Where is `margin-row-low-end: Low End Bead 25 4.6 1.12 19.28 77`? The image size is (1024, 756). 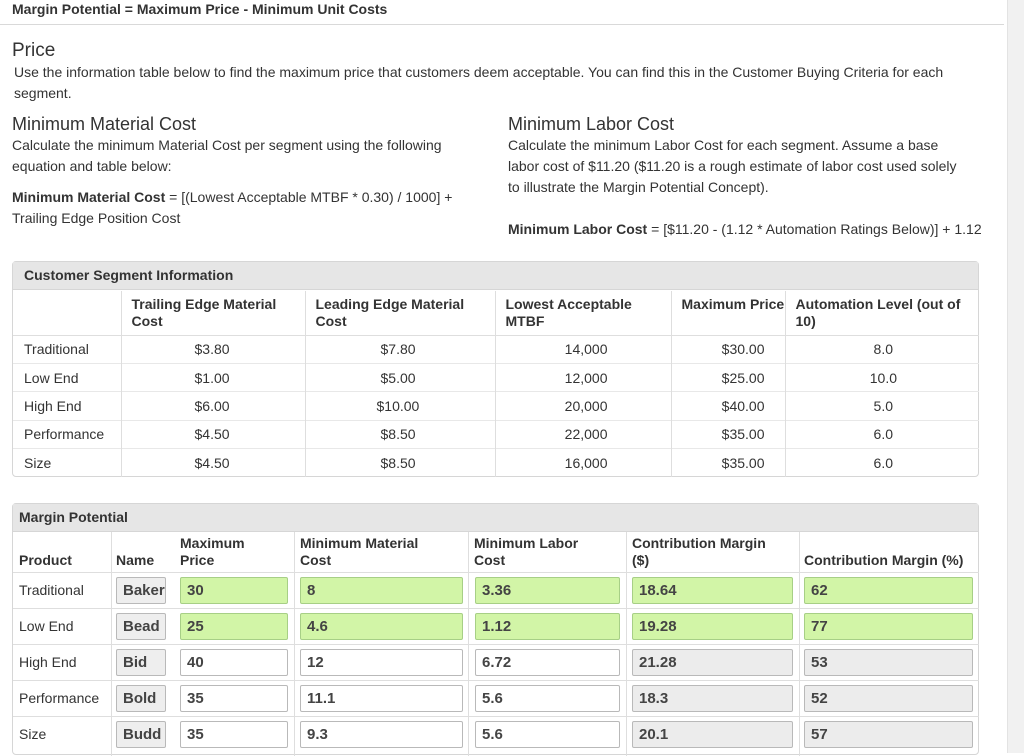 margin-row-low-end: Low End Bead 25 4.6 1.12 19.28 77 is located at coordinates (496, 626).